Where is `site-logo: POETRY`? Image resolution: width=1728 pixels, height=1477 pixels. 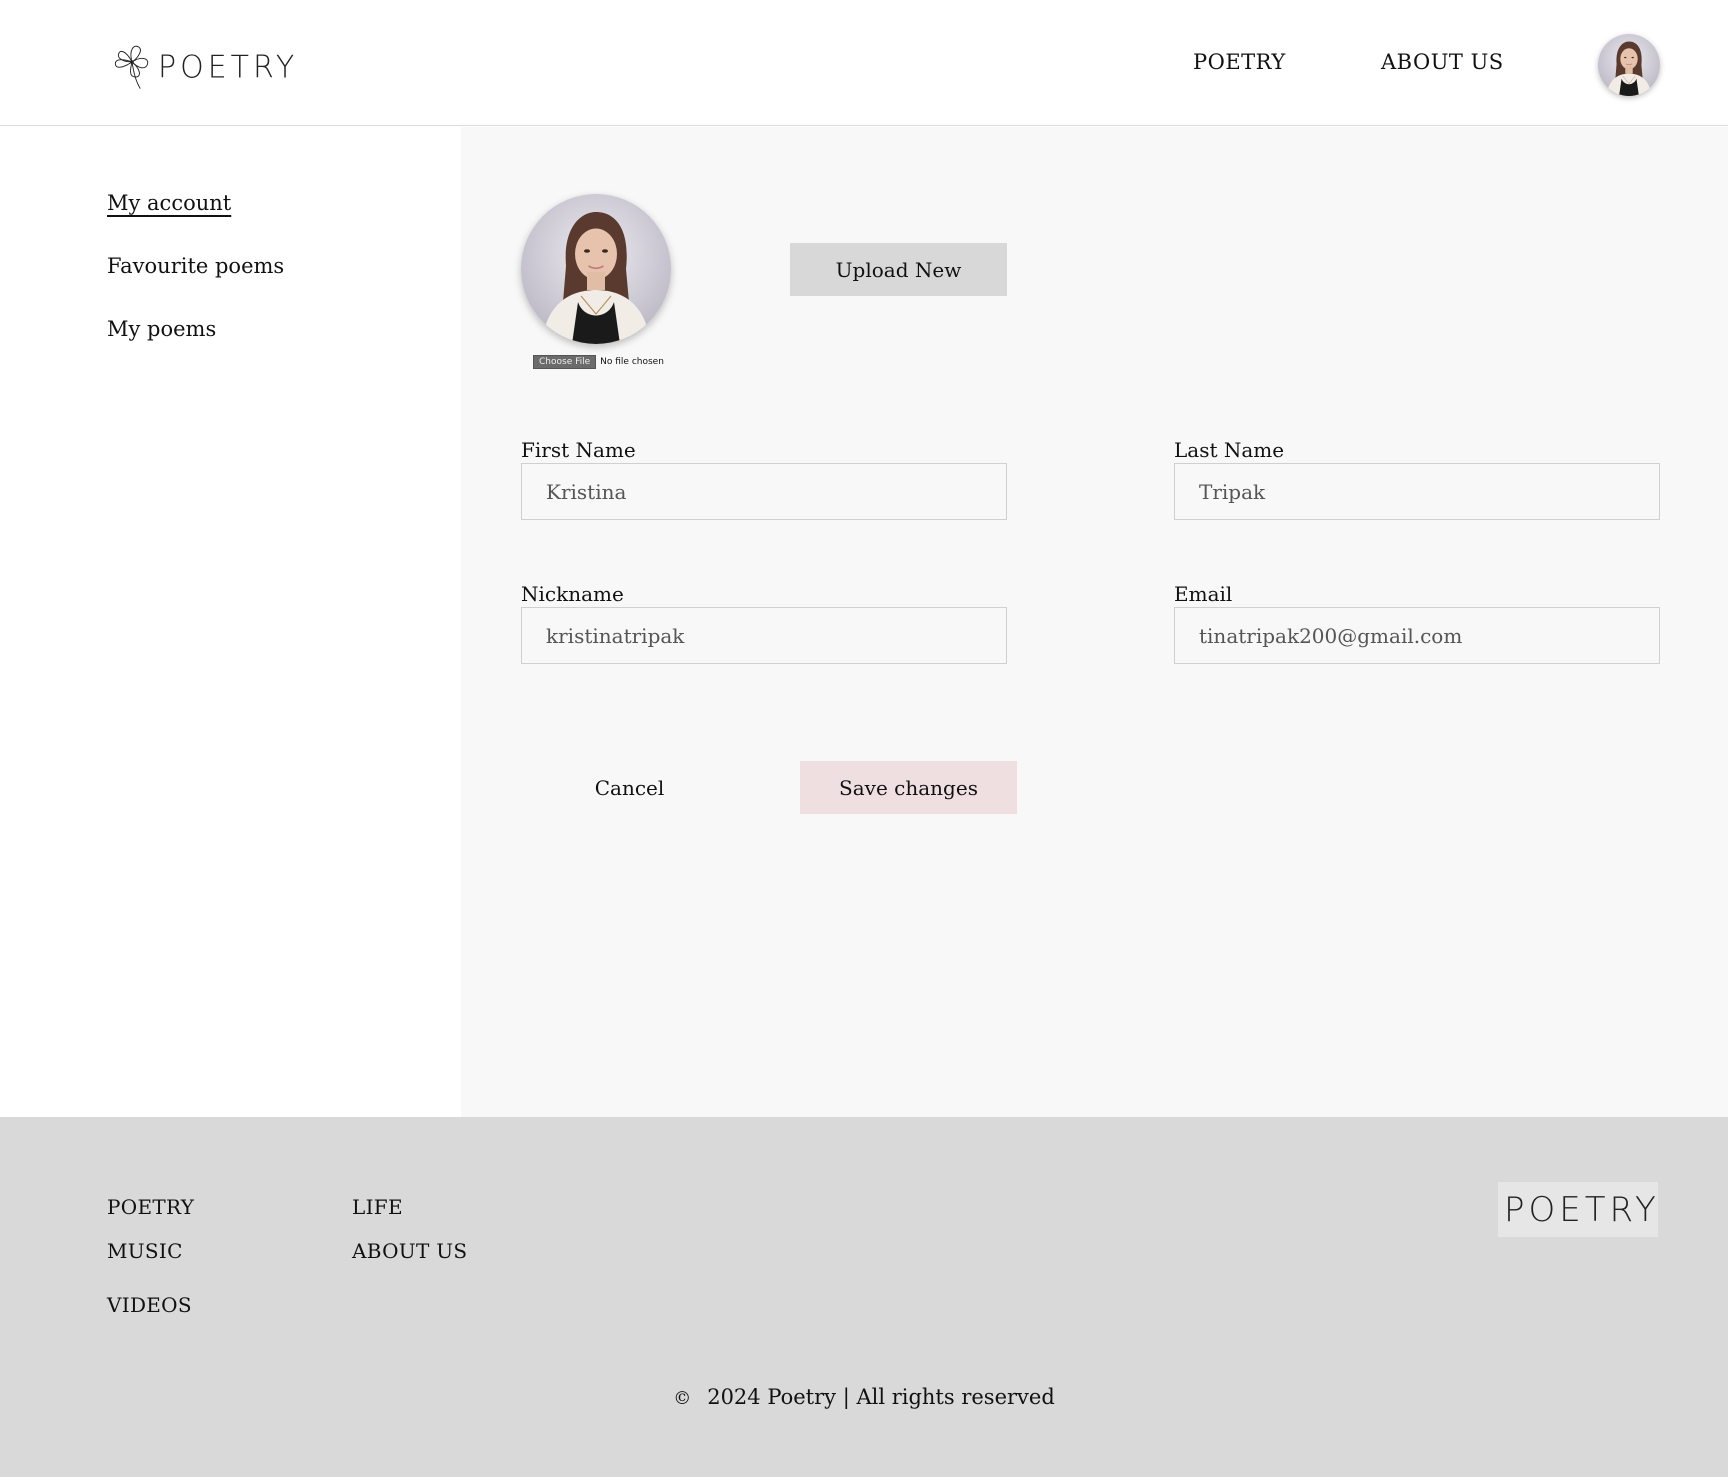
site-logo: POETRY is located at coordinates (205, 67).